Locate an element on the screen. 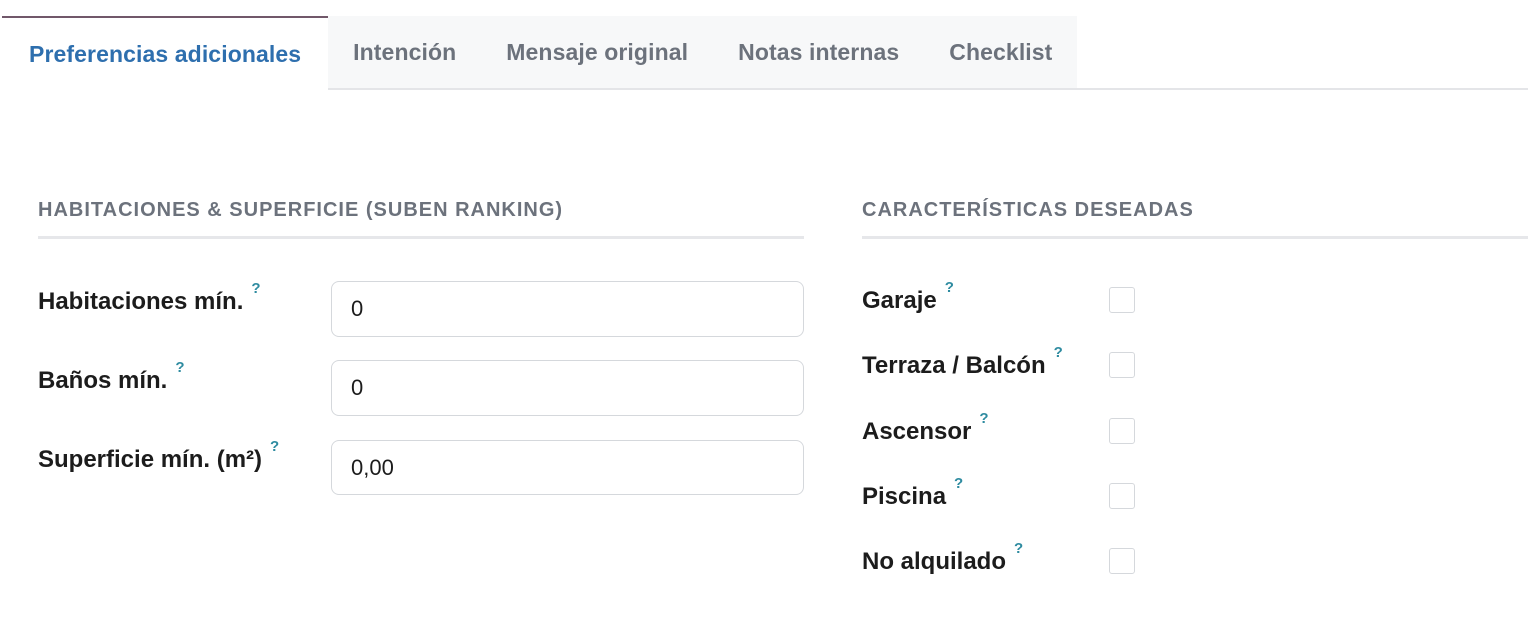 The image size is (1528, 644). no-alquilado-label: No alquilado ? is located at coordinates (942, 558).